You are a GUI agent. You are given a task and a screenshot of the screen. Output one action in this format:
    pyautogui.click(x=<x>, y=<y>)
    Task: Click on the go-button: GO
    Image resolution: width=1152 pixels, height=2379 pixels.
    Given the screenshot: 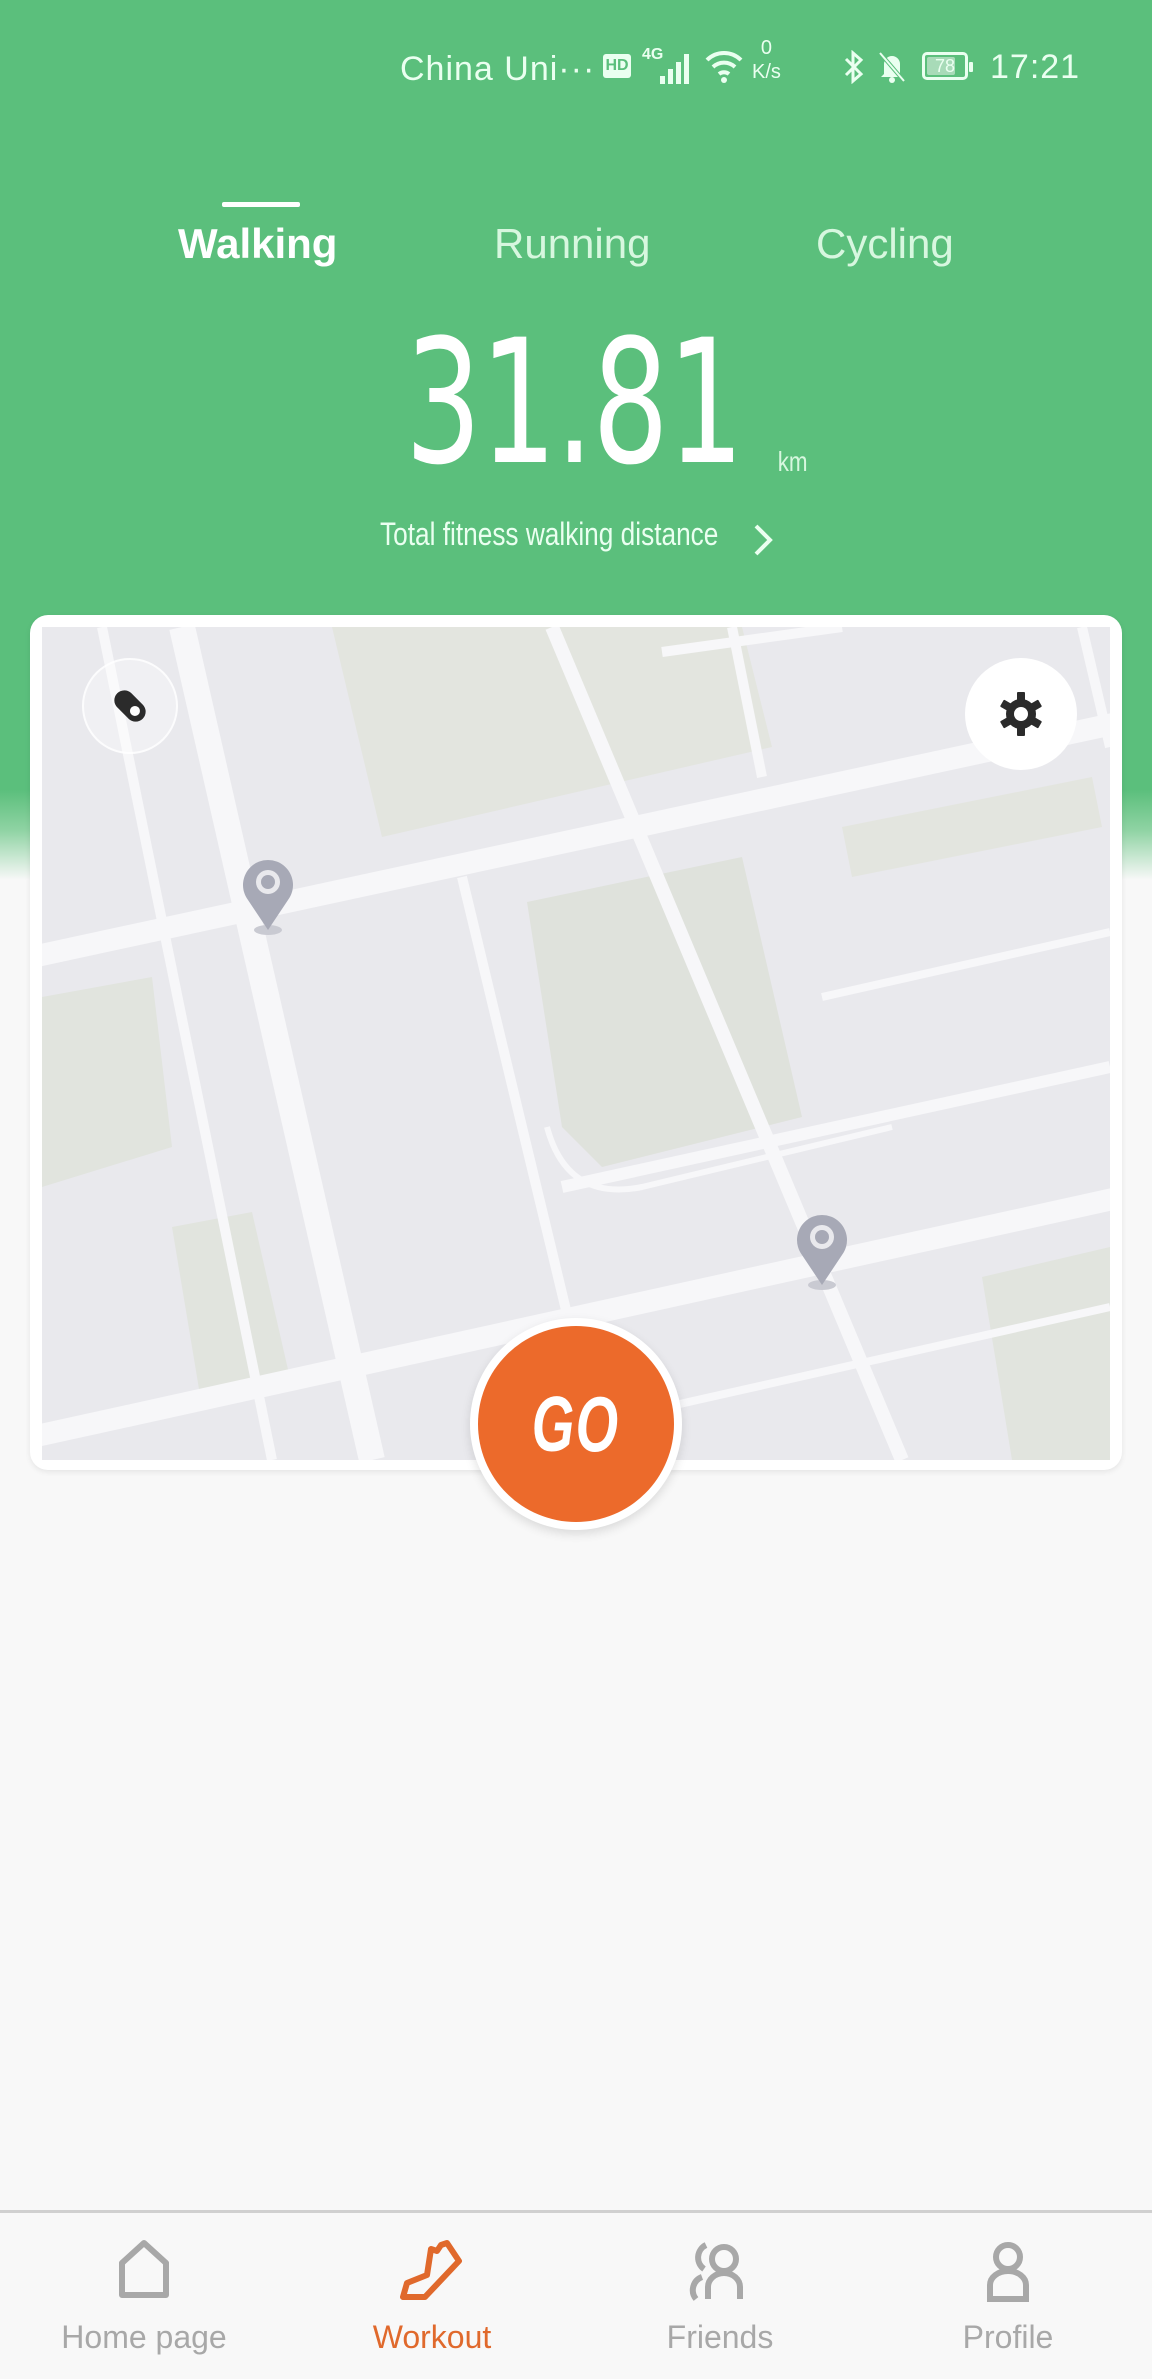 What is the action you would take?
    pyautogui.click(x=576, y=1424)
    